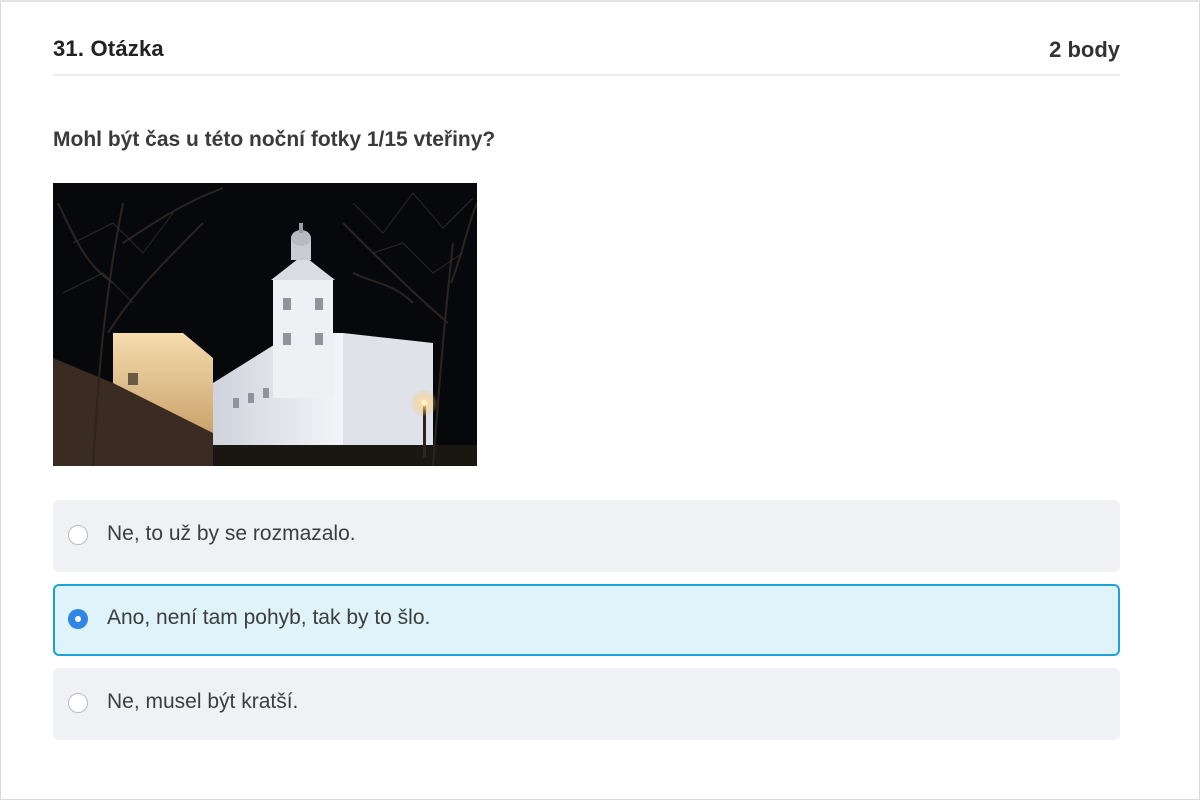  What do you see at coordinates (78, 619) in the screenshot?
I see `radio-selected-icon` at bounding box center [78, 619].